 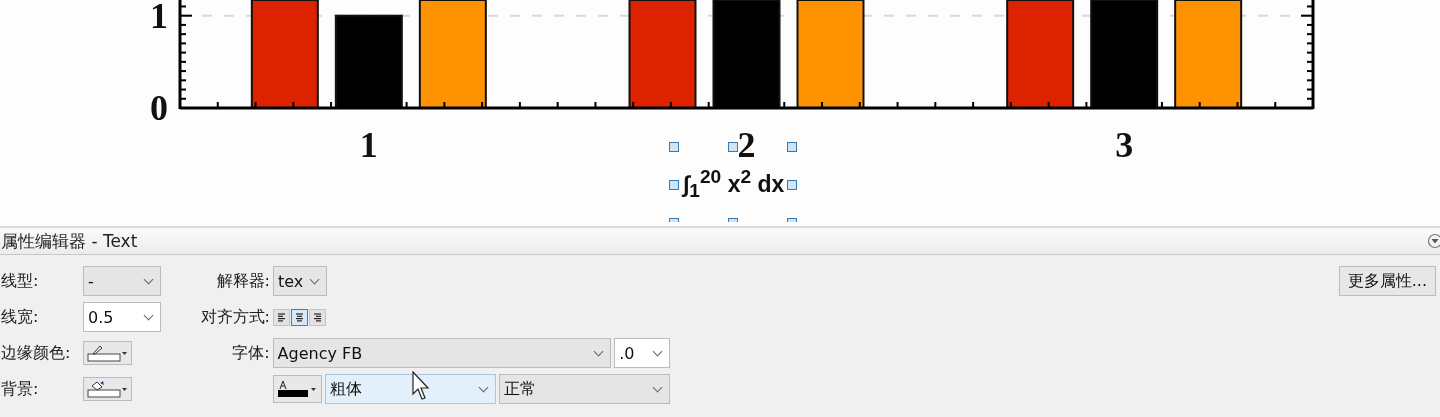 What do you see at coordinates (107, 353) in the screenshot?
I see `edge-color-button` at bounding box center [107, 353].